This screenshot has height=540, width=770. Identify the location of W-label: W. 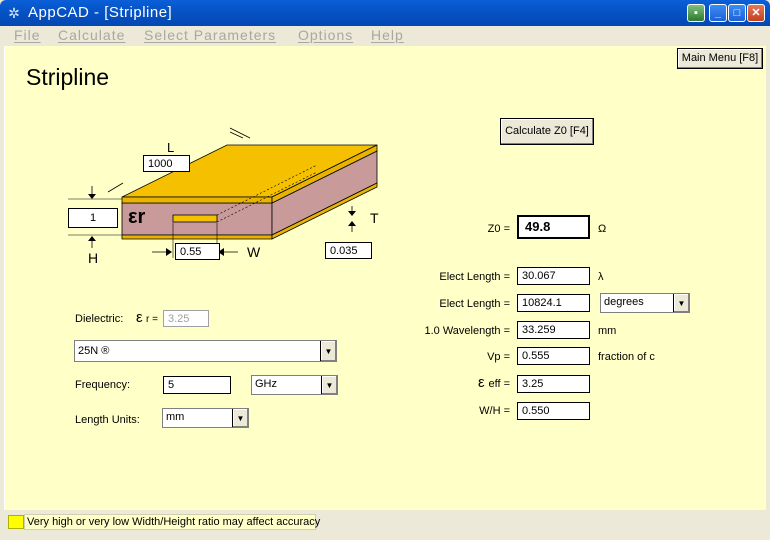
(254, 252).